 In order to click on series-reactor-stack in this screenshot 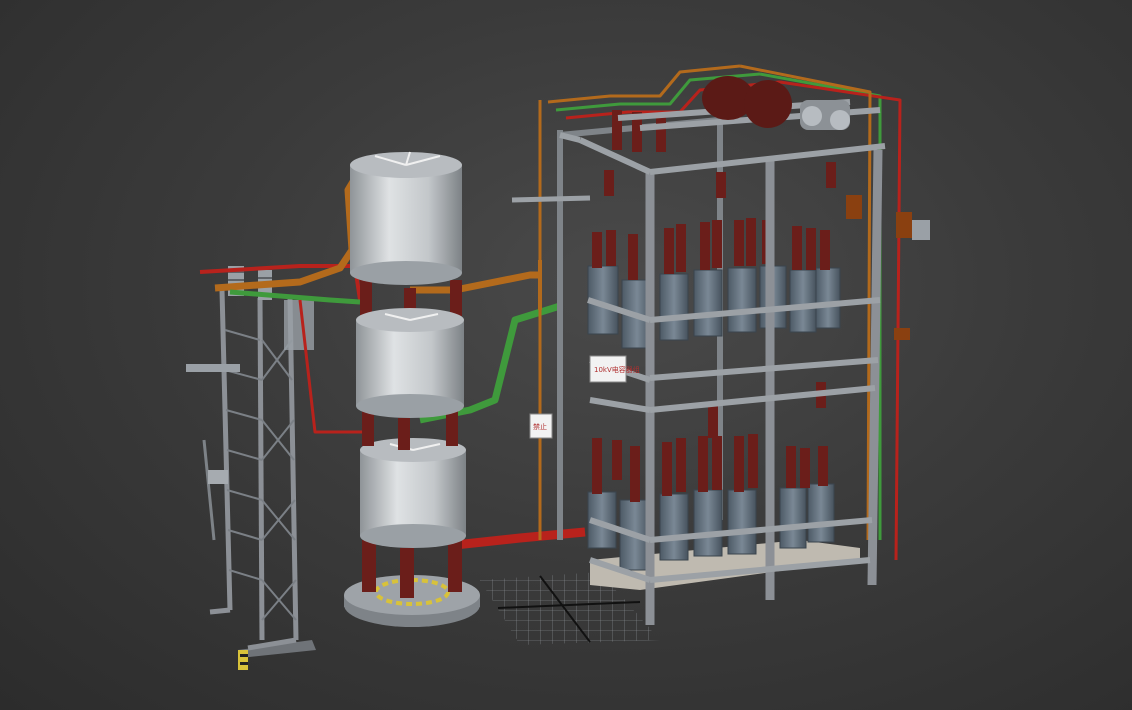, I will do `click(412, 389)`.